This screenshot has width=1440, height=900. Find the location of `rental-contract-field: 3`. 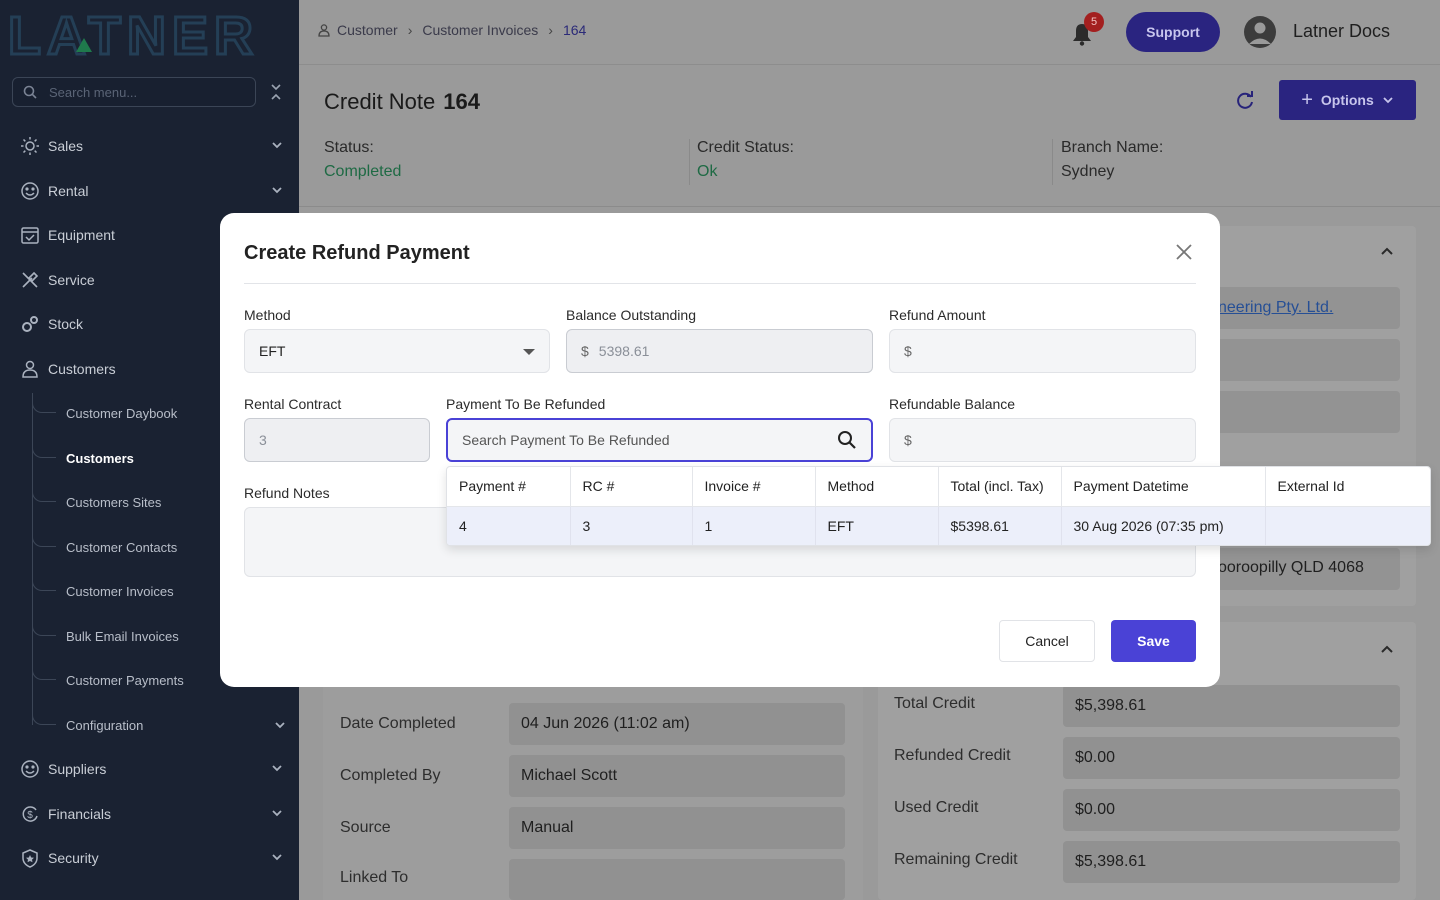

rental-contract-field: 3 is located at coordinates (337, 440).